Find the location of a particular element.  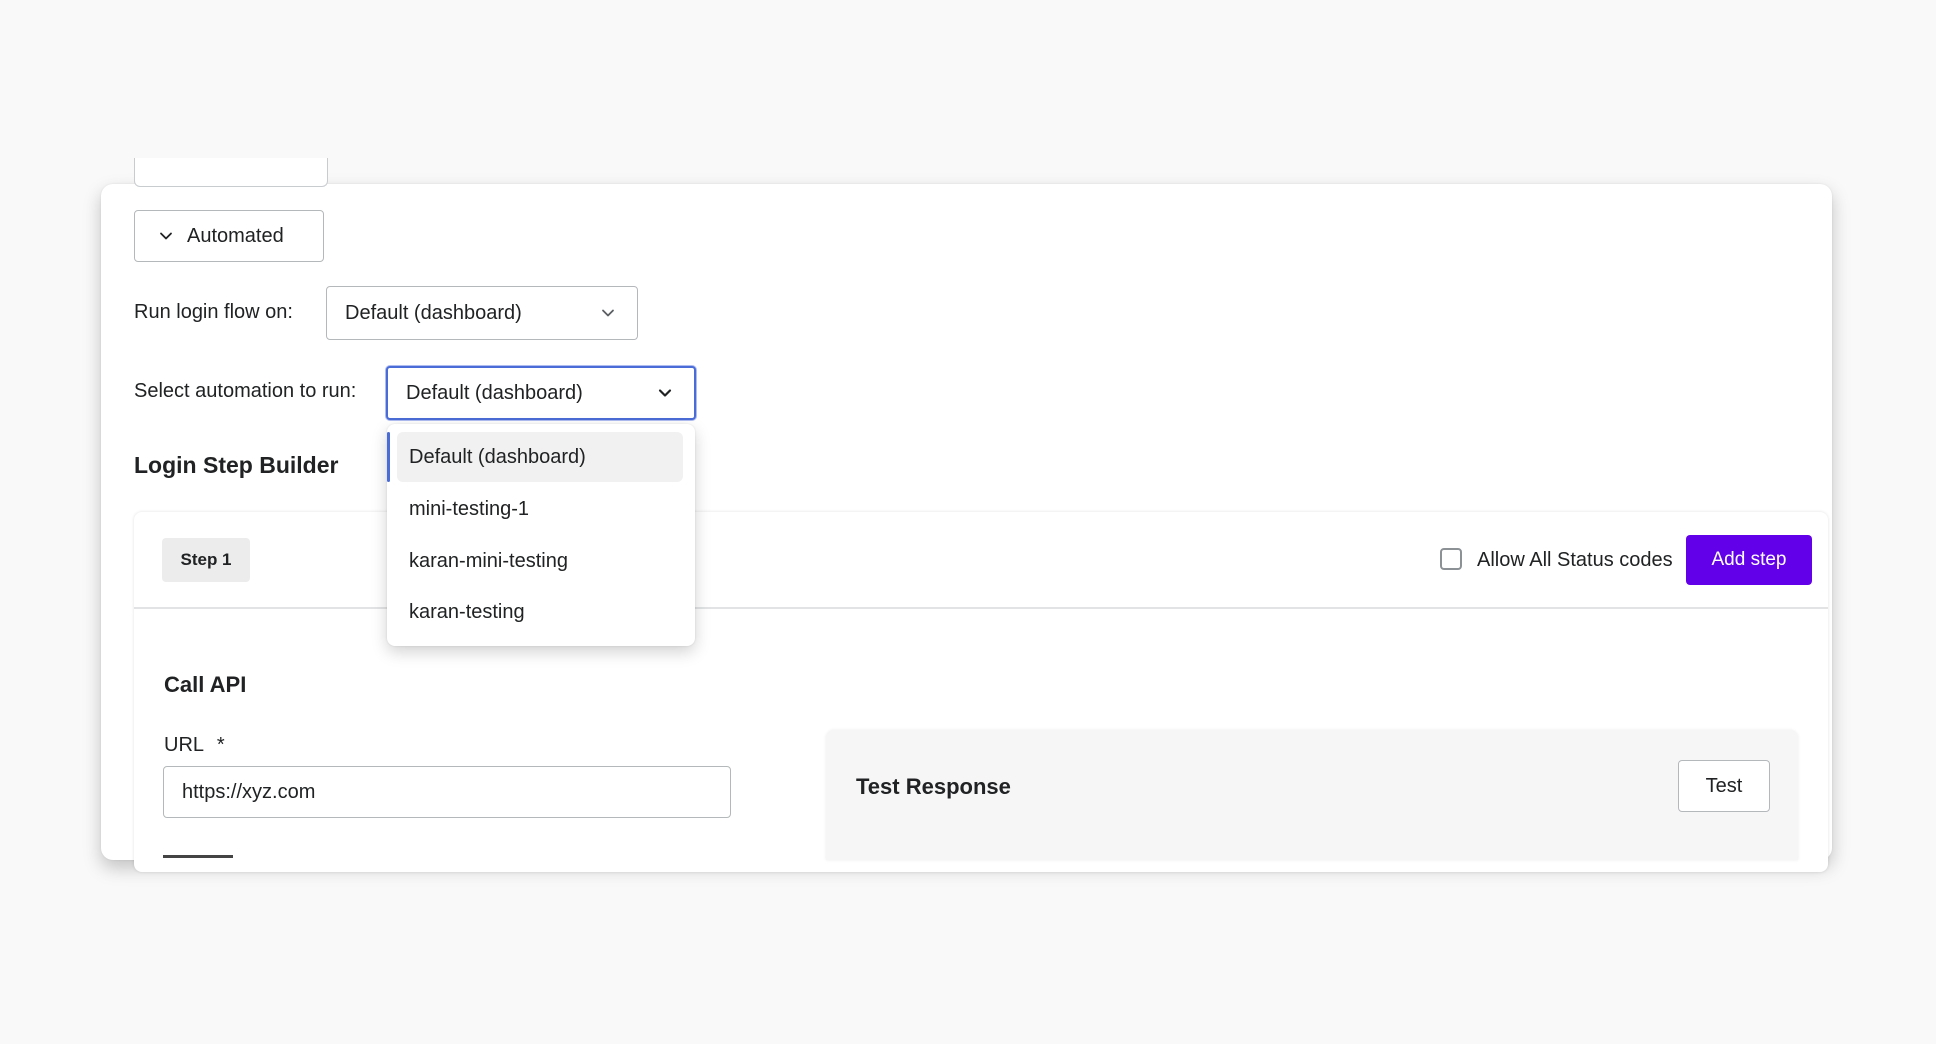

dropdown-option-mini-testing-1: mini-testing-1 is located at coordinates (540, 509).